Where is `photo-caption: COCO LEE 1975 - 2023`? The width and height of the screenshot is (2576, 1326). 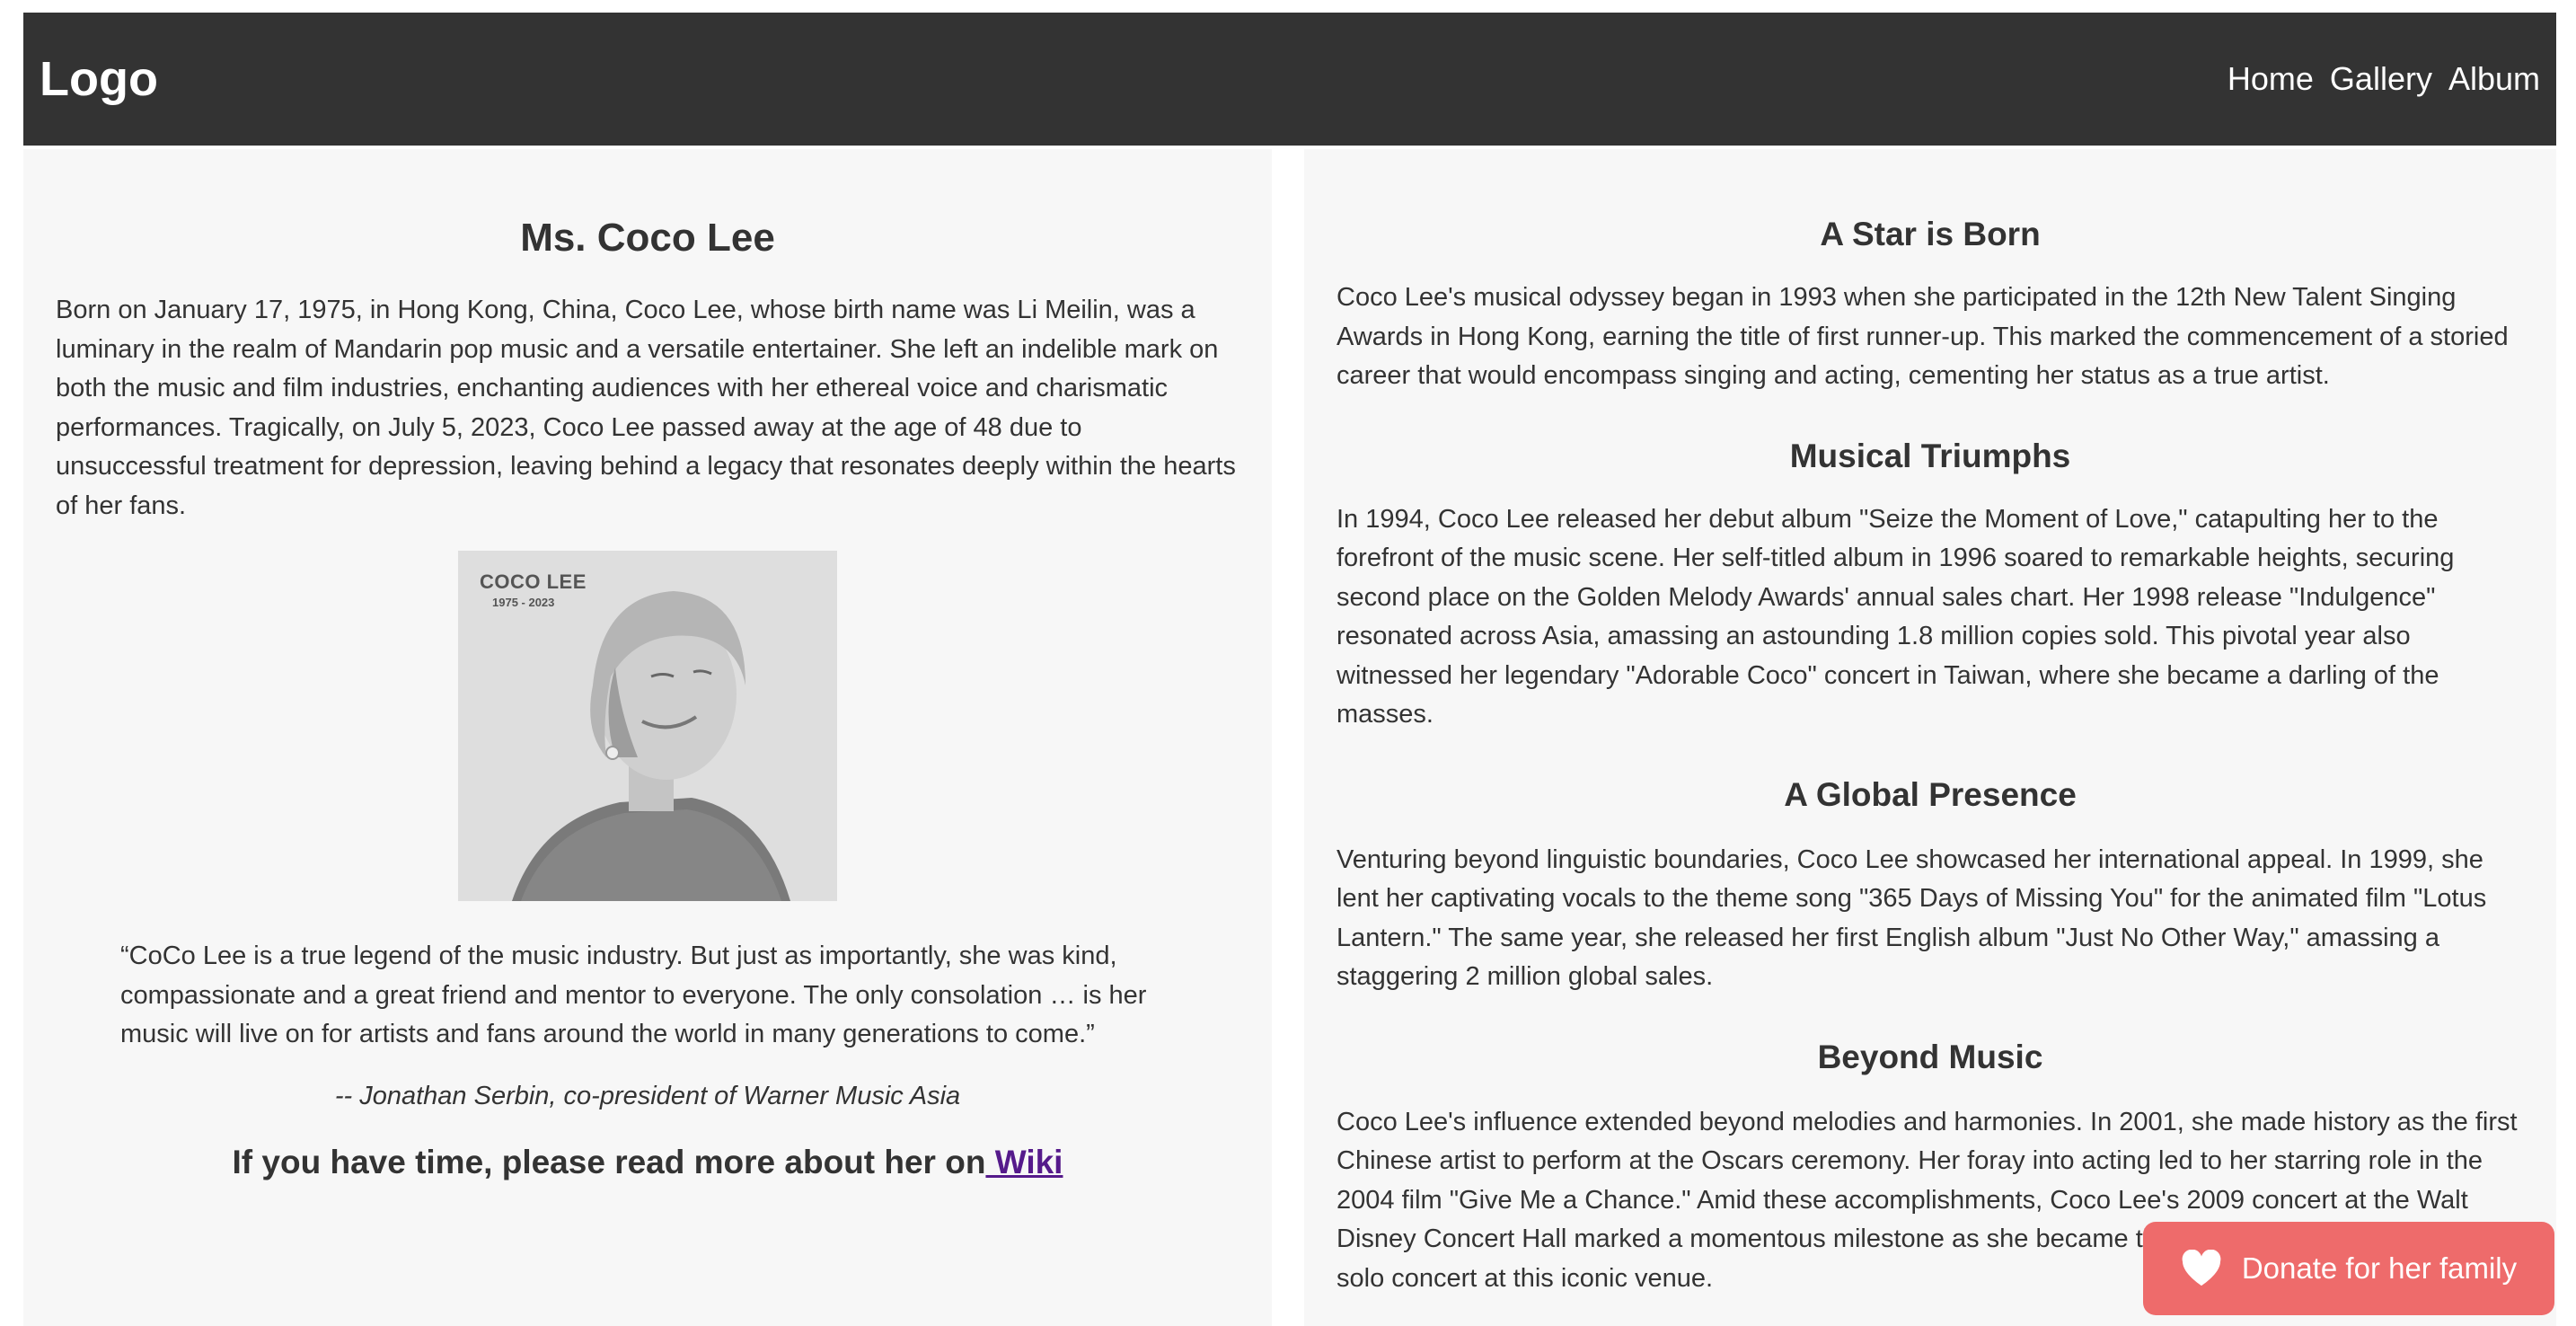
photo-caption: COCO LEE 1975 - 2023 is located at coordinates (533, 589).